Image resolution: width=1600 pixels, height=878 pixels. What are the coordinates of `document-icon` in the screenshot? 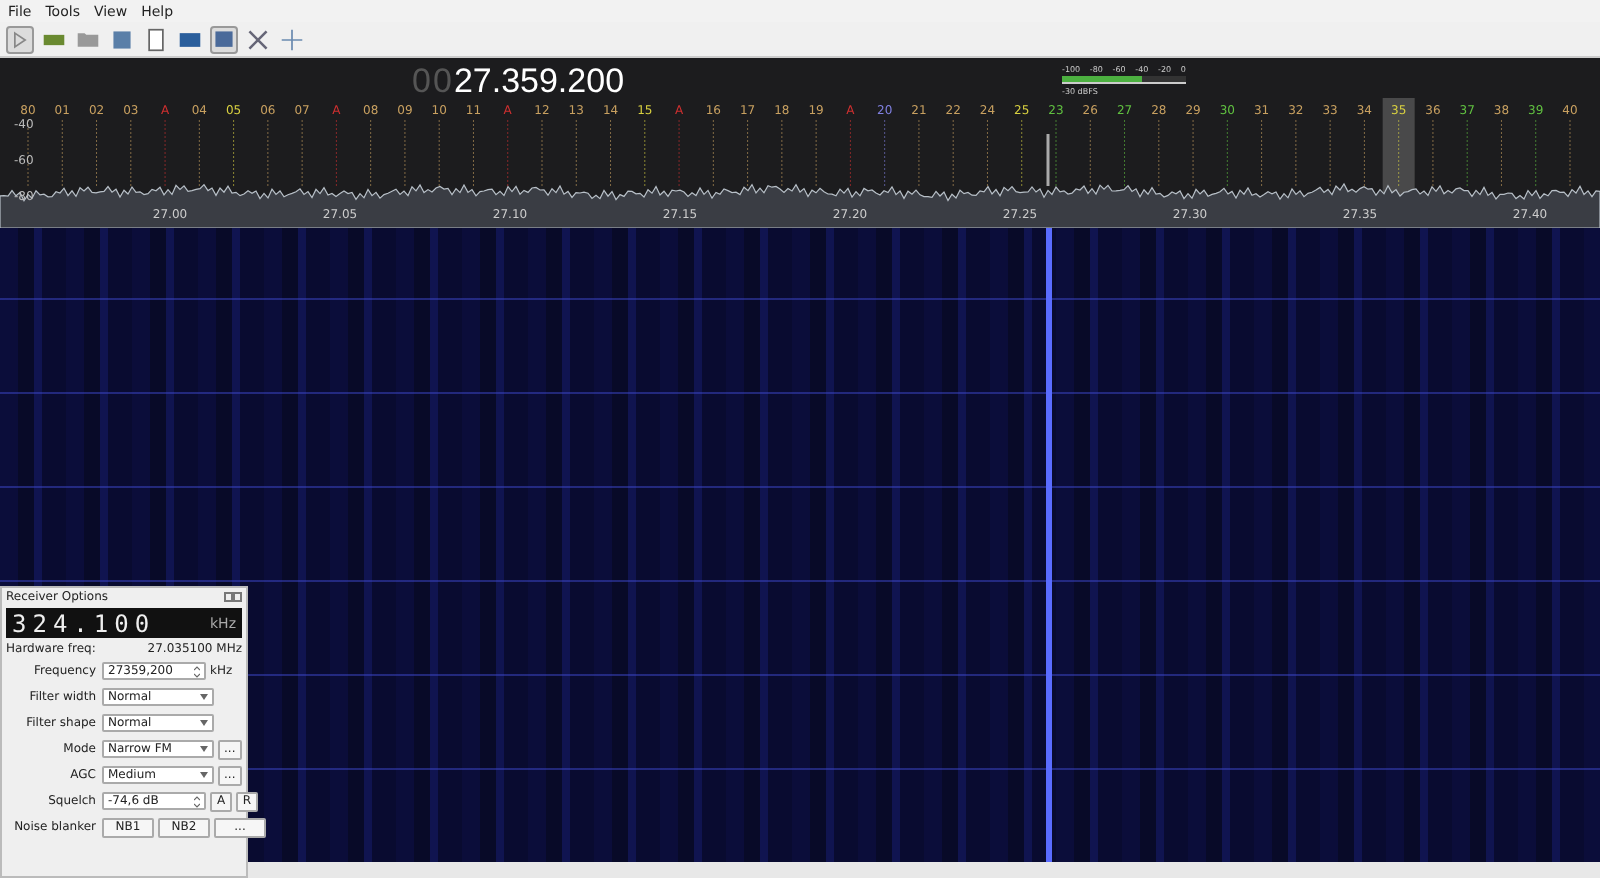 It's located at (156, 39).